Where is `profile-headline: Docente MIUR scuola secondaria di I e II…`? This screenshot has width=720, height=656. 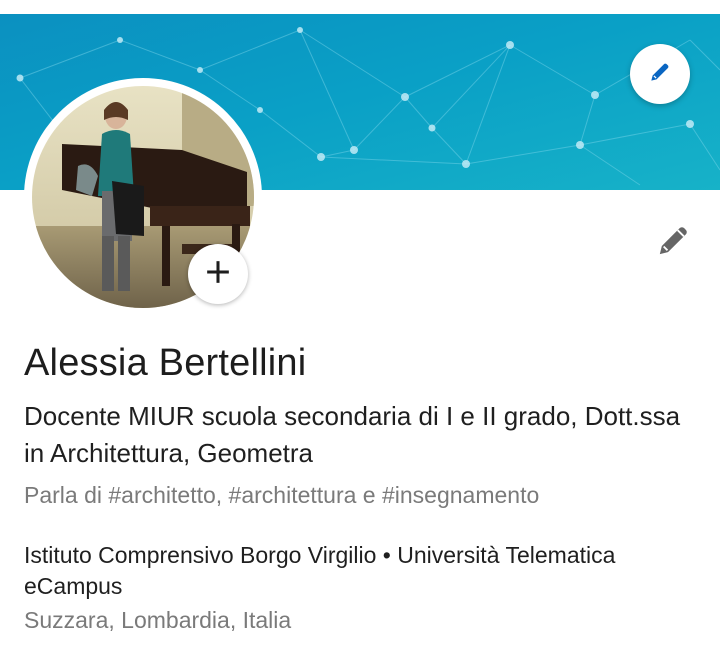
profile-headline: Docente MIUR scuola secondaria di I e II… is located at coordinates (352, 434).